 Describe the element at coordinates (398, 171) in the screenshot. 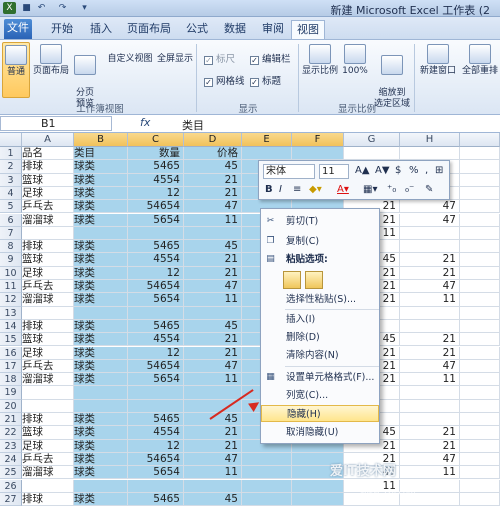

I see `currency-icon: $` at that location.